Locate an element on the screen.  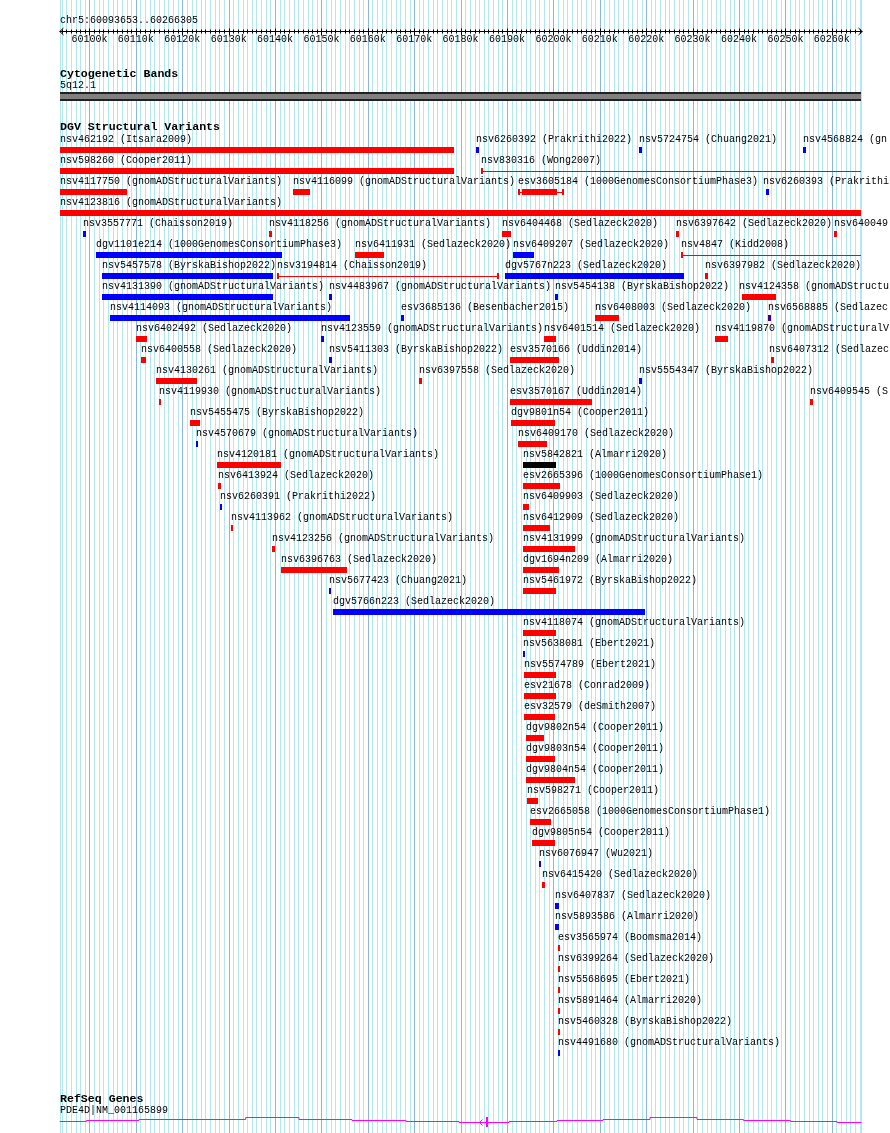
cytoband-bar is located at coordinates (460, 96).